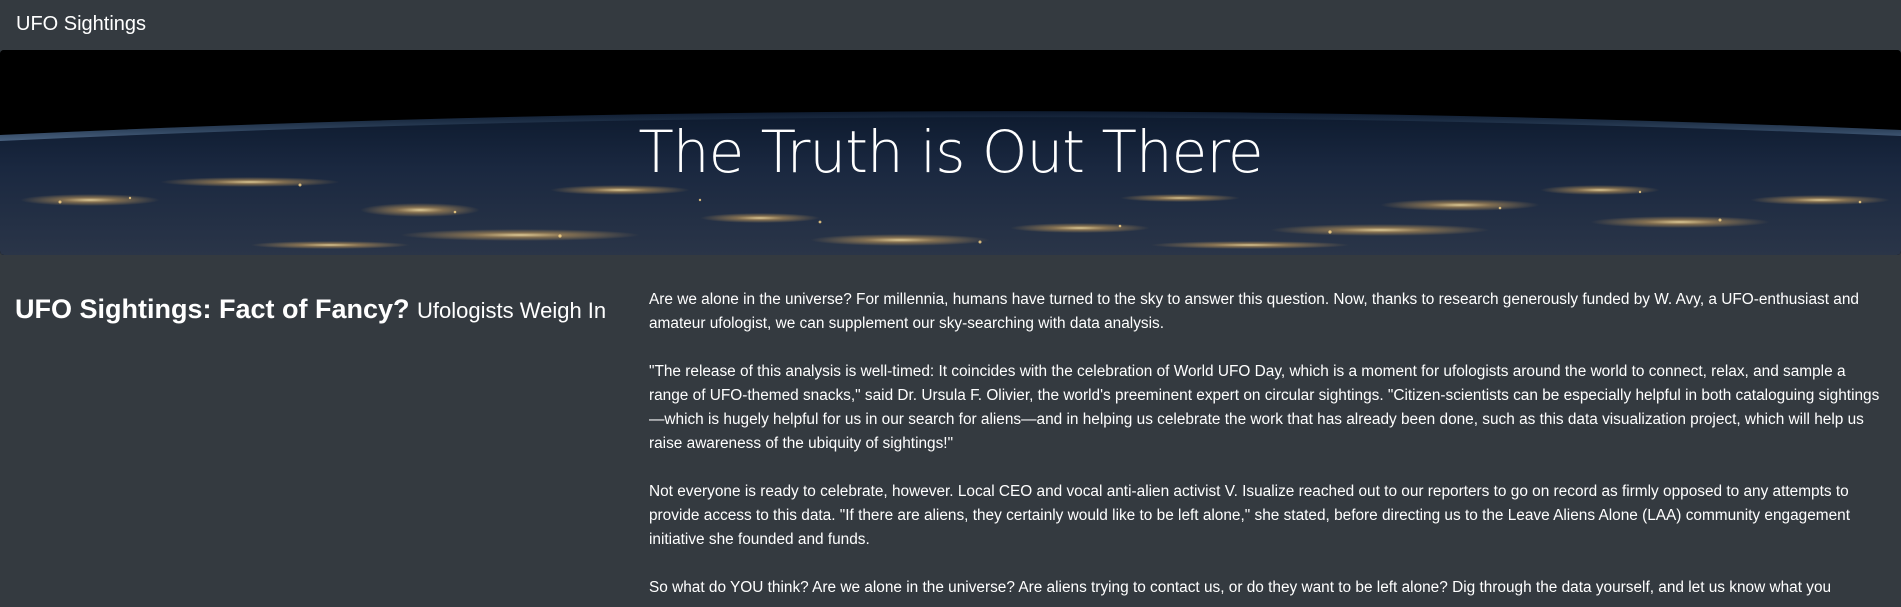 The width and height of the screenshot is (1901, 607). What do you see at coordinates (512, 310) in the screenshot?
I see `article-subtitle: Ufologists Weigh In` at bounding box center [512, 310].